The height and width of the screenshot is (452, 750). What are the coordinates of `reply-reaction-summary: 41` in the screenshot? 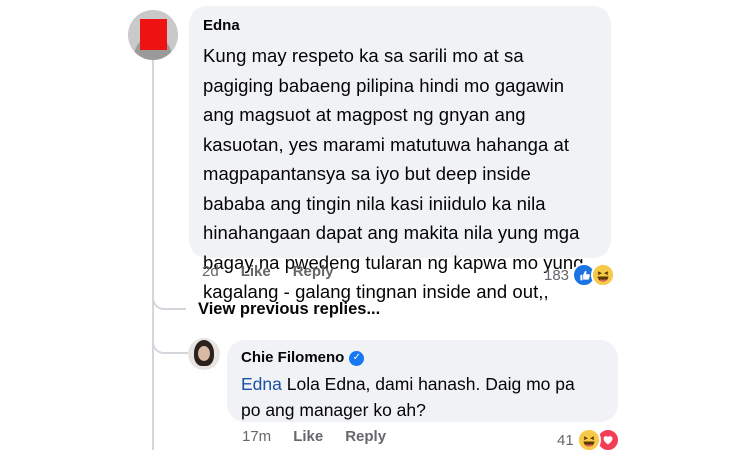 It's located at (588, 440).